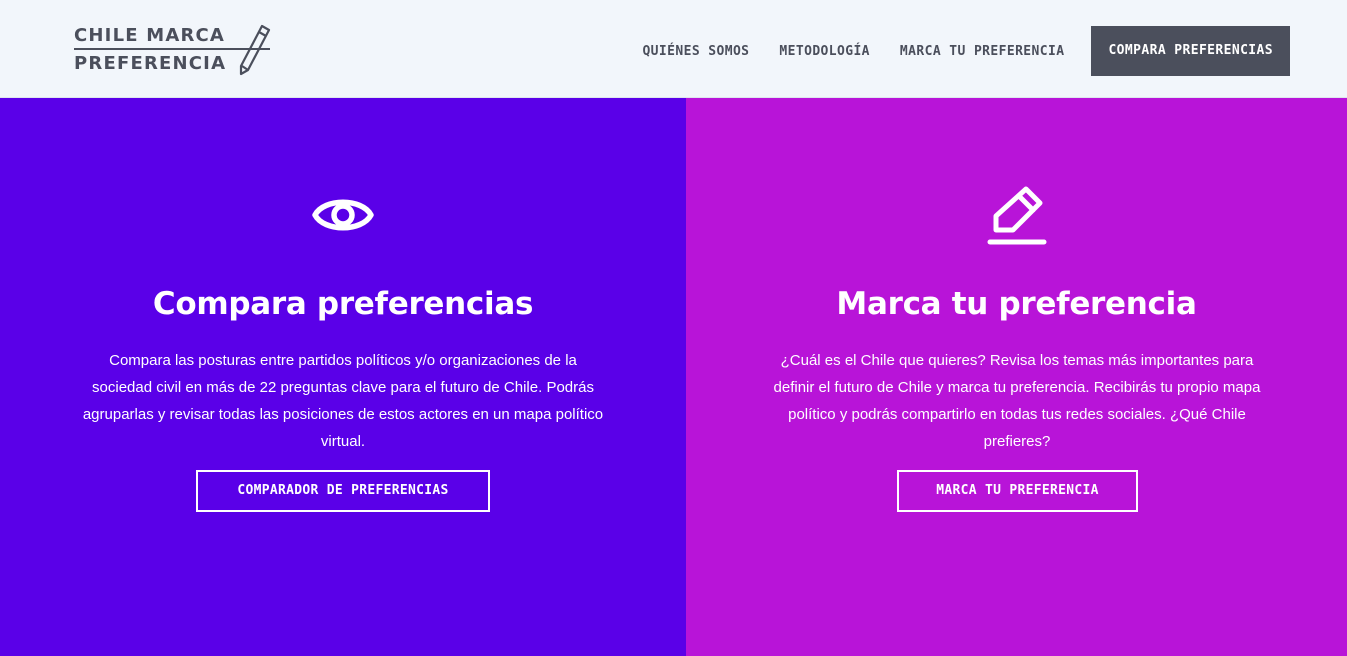  I want to click on marca-tu-preferencia-button: MARCA TU PREFERENCIA, so click(1017, 491).